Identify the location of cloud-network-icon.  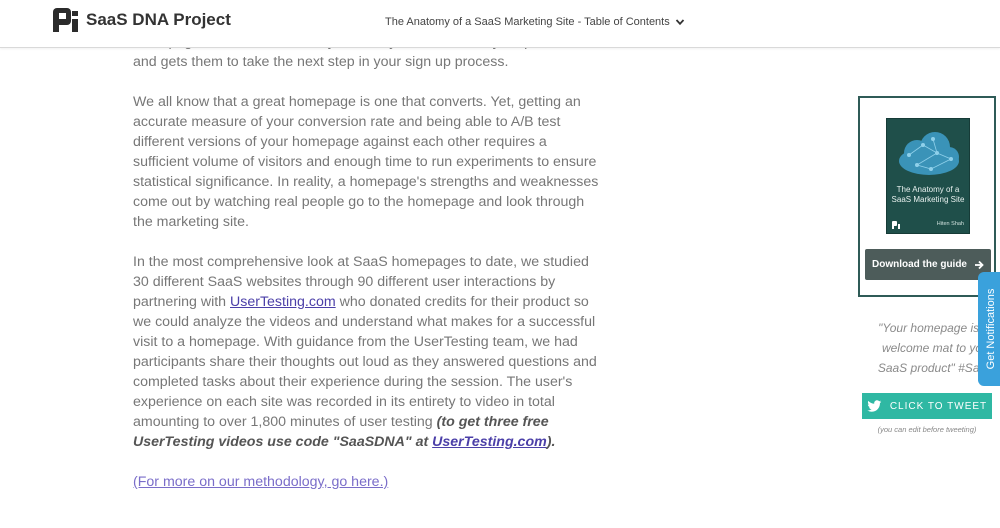
(929, 153).